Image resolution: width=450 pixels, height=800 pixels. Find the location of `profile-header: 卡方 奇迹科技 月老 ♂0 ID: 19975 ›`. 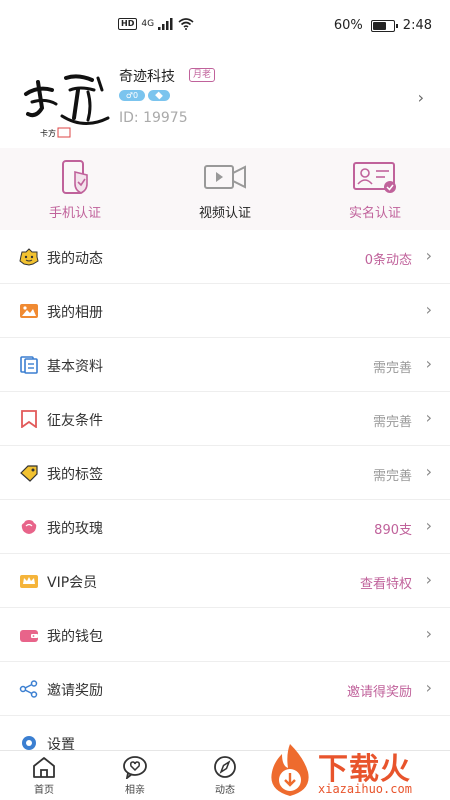

profile-header: 卡方 奇迹科技 月老 ♂0 ID: 19975 › is located at coordinates (225, 100).